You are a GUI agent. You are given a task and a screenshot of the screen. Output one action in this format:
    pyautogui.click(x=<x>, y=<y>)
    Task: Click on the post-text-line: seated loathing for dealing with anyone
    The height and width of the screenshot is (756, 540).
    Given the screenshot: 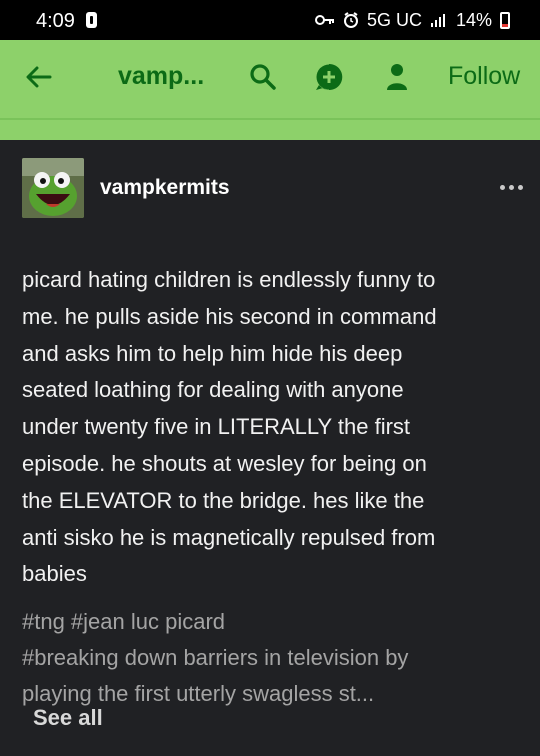 What is the action you would take?
    pyautogui.click(x=213, y=390)
    